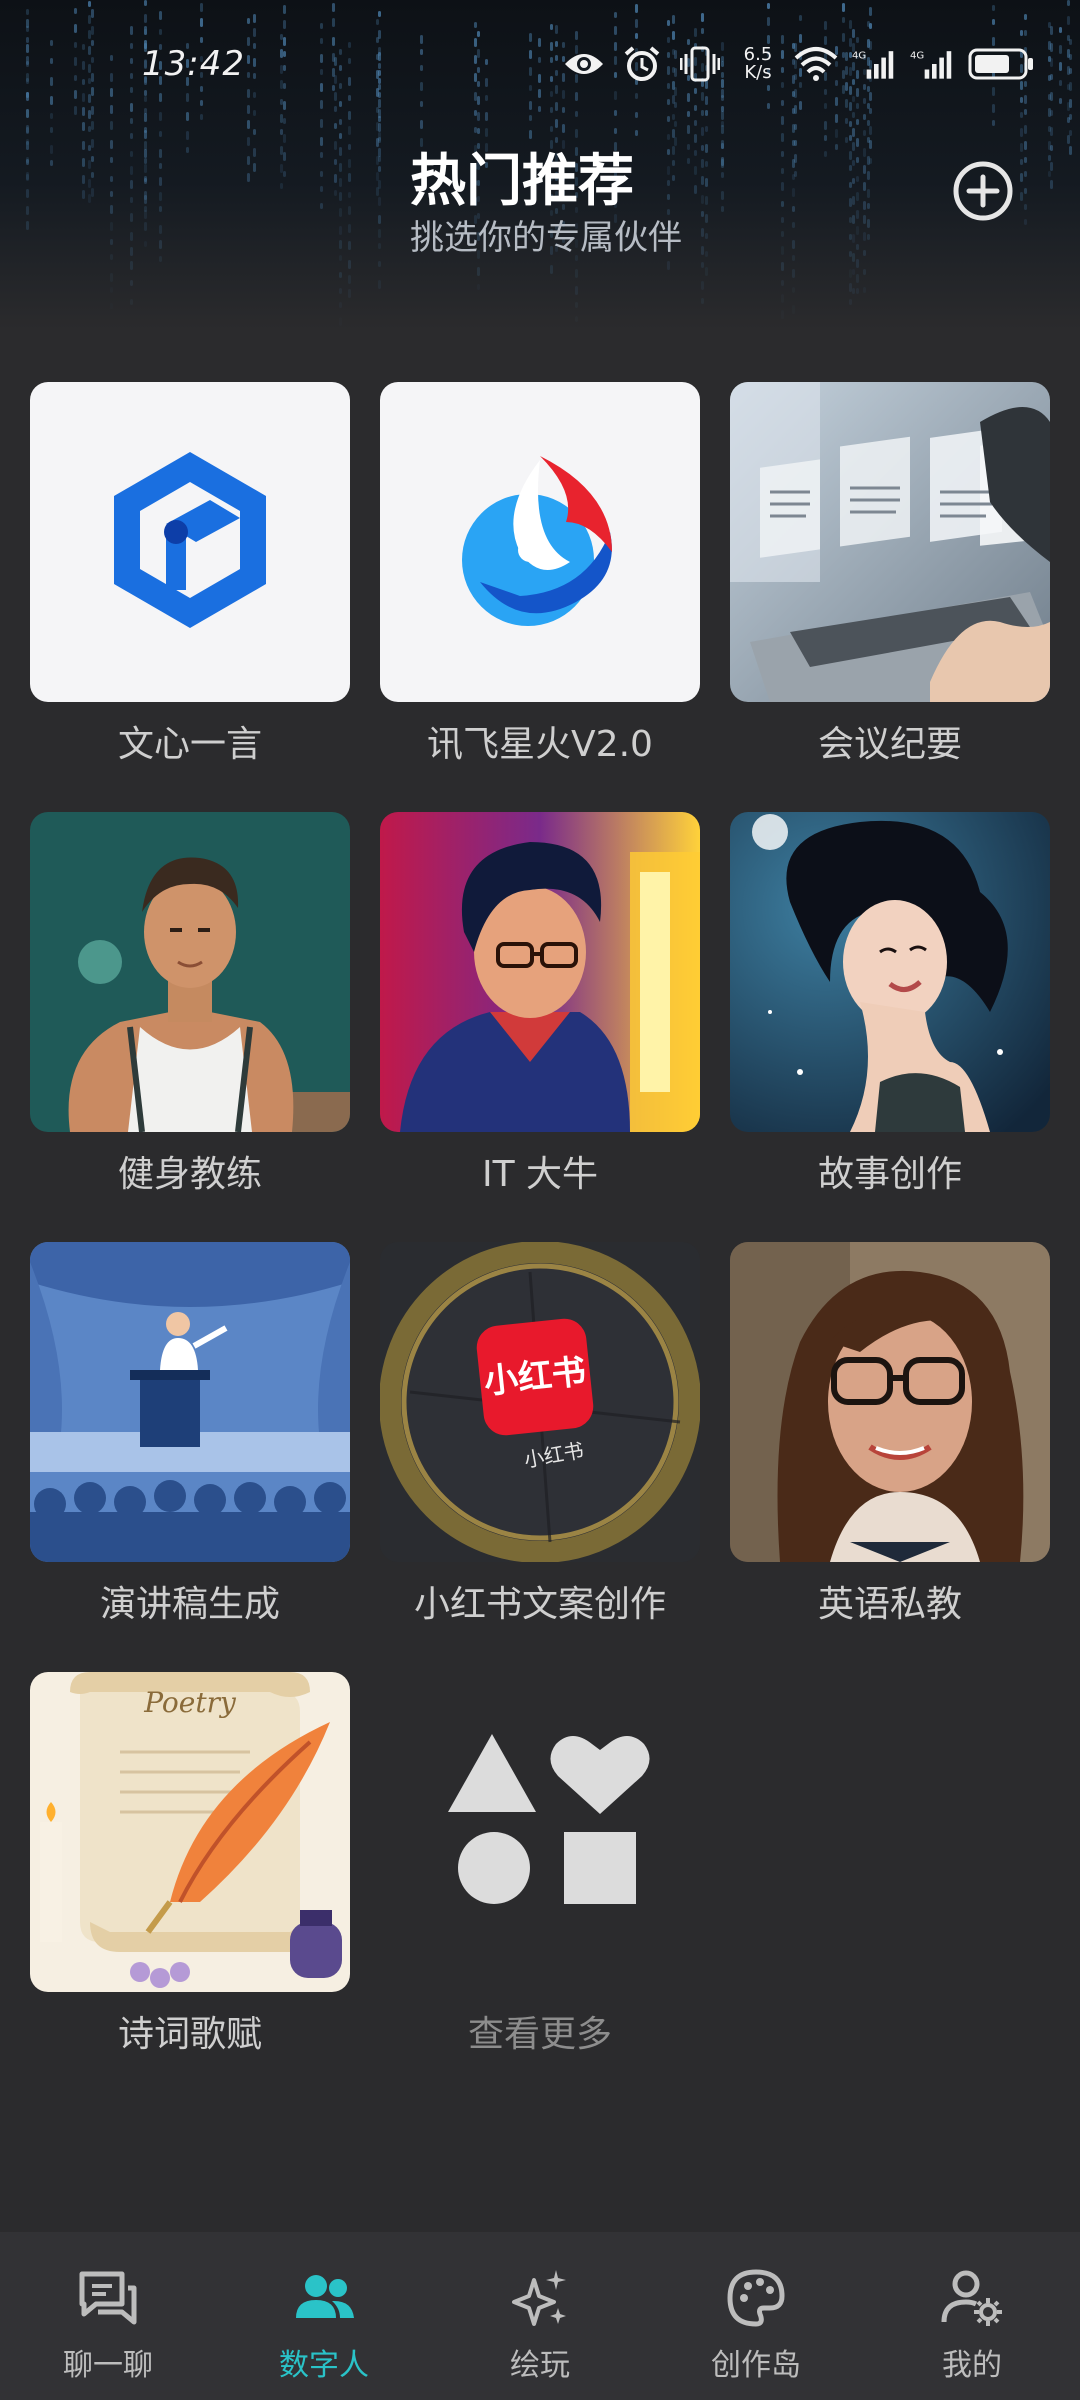 The image size is (1080, 2400). I want to click on plus-circle-icon, so click(983, 191).